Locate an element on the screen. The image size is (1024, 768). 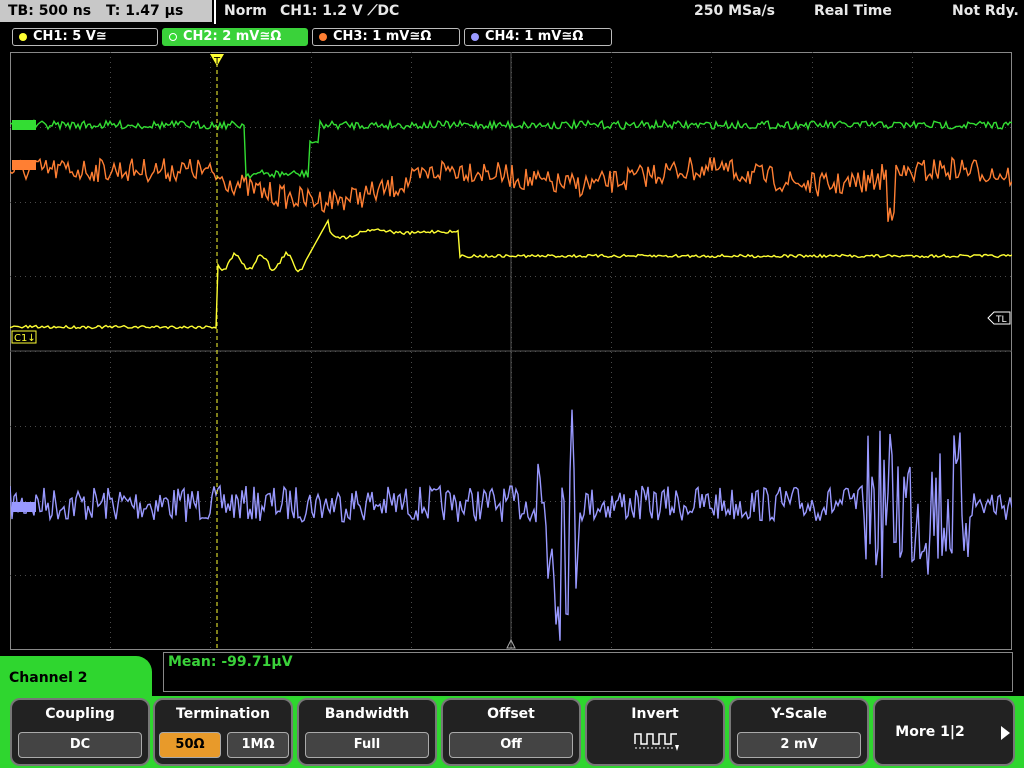
y-scale-value: 2 mV is located at coordinates (799, 745).